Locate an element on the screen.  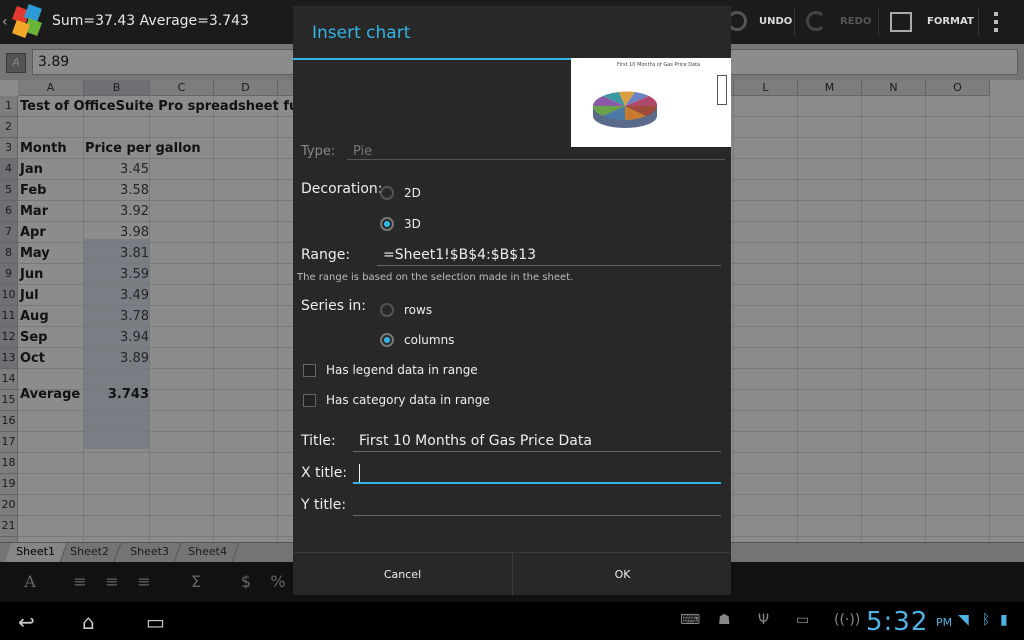
radio-2d-label: 2D is located at coordinates (412, 193).